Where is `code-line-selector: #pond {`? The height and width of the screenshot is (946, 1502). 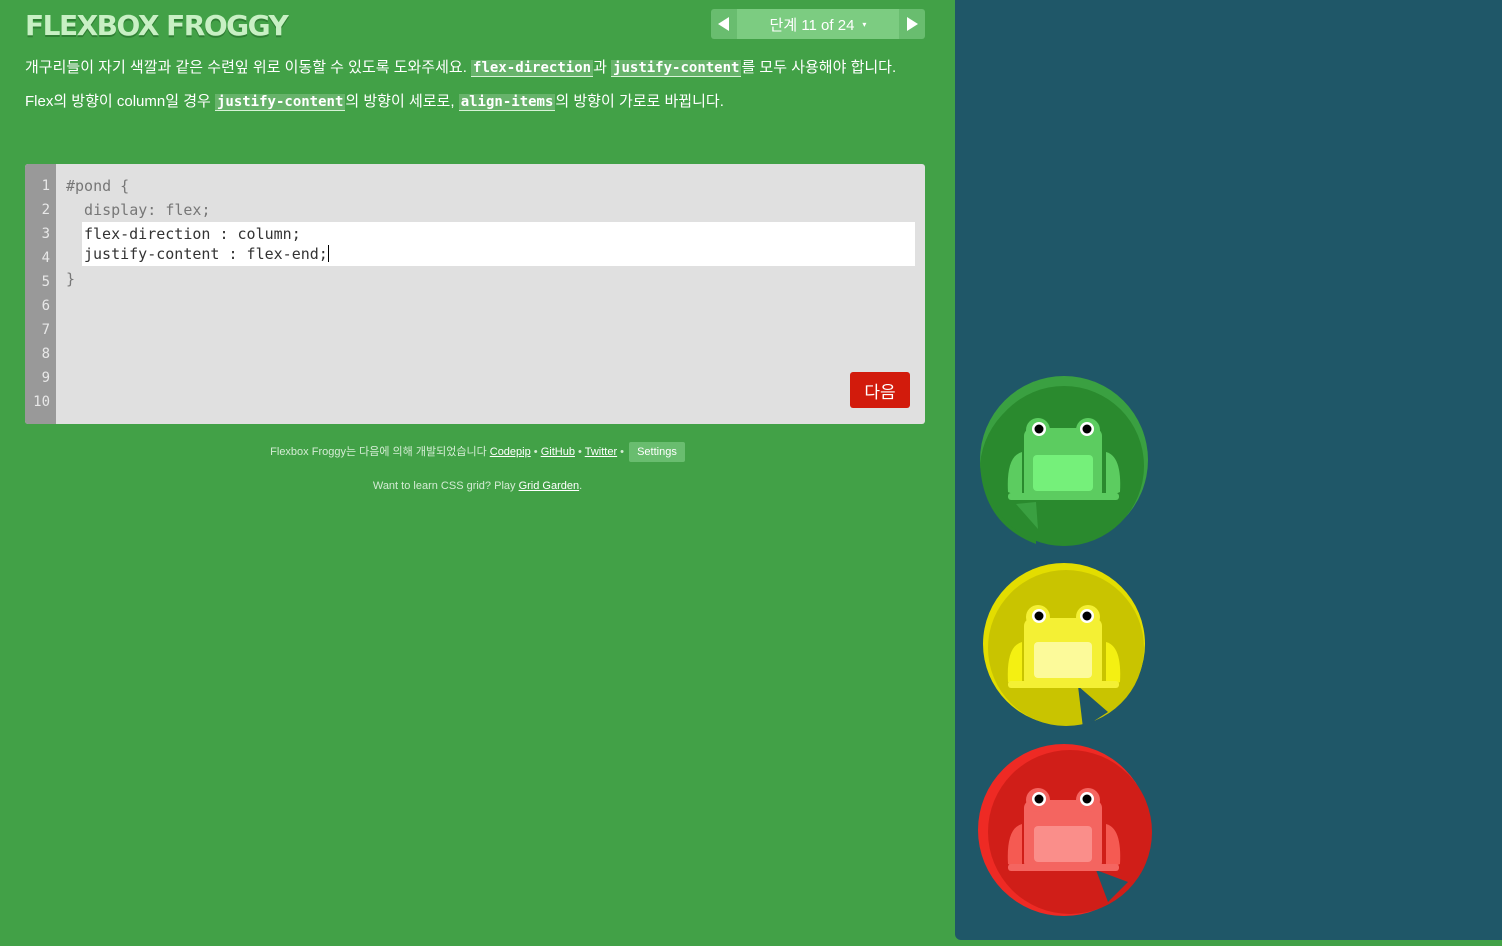
code-line-selector: #pond { is located at coordinates (98, 186).